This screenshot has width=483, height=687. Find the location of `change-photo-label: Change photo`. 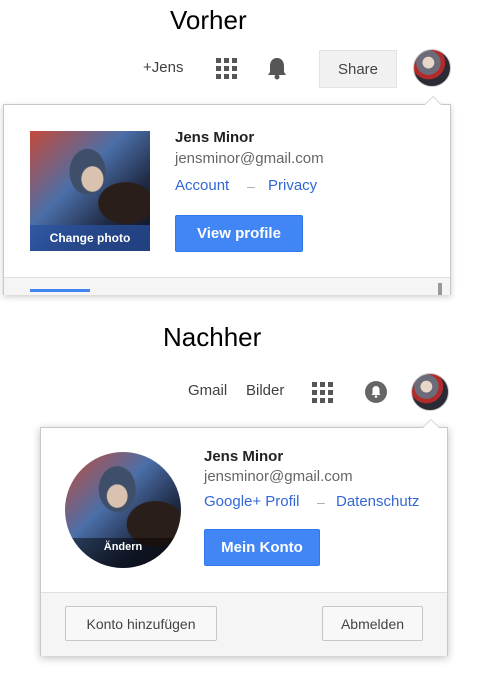

change-photo-label: Change photo is located at coordinates (90, 238).